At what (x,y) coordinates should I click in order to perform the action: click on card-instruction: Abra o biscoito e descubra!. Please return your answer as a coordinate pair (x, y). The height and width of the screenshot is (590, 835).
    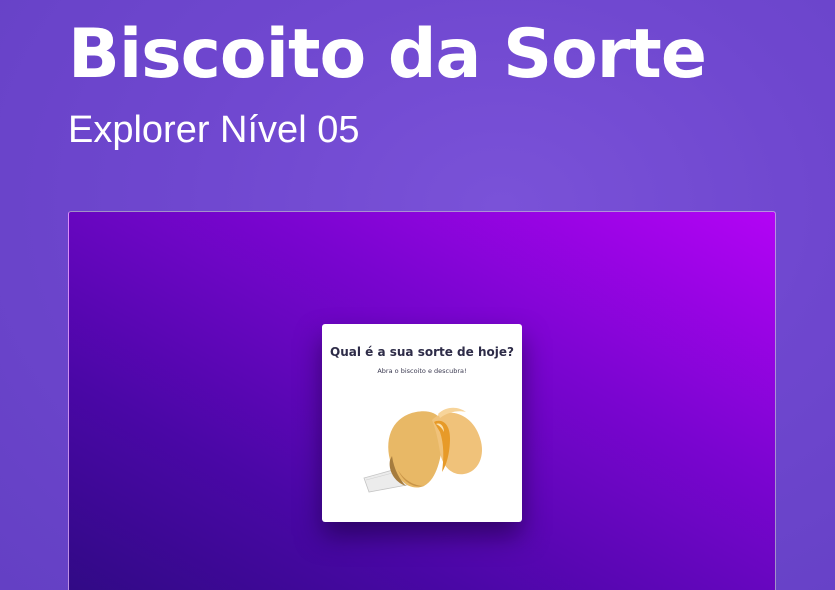
    Looking at the image, I should click on (422, 371).